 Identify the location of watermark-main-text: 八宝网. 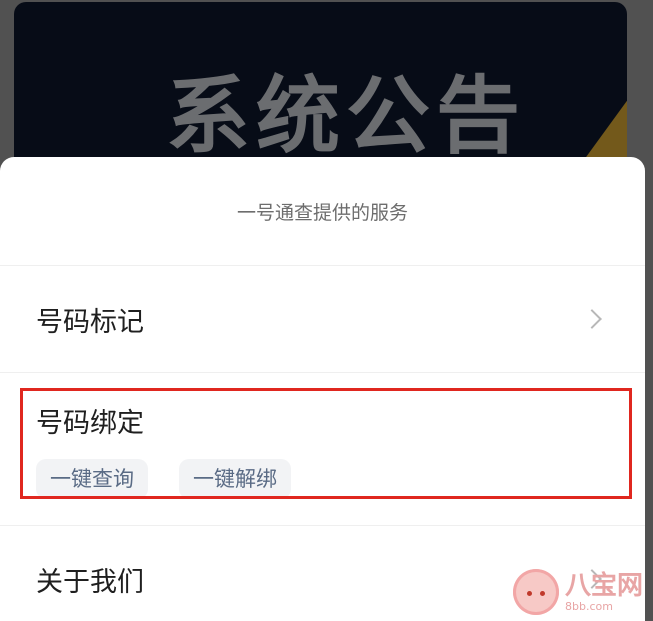
(603, 585).